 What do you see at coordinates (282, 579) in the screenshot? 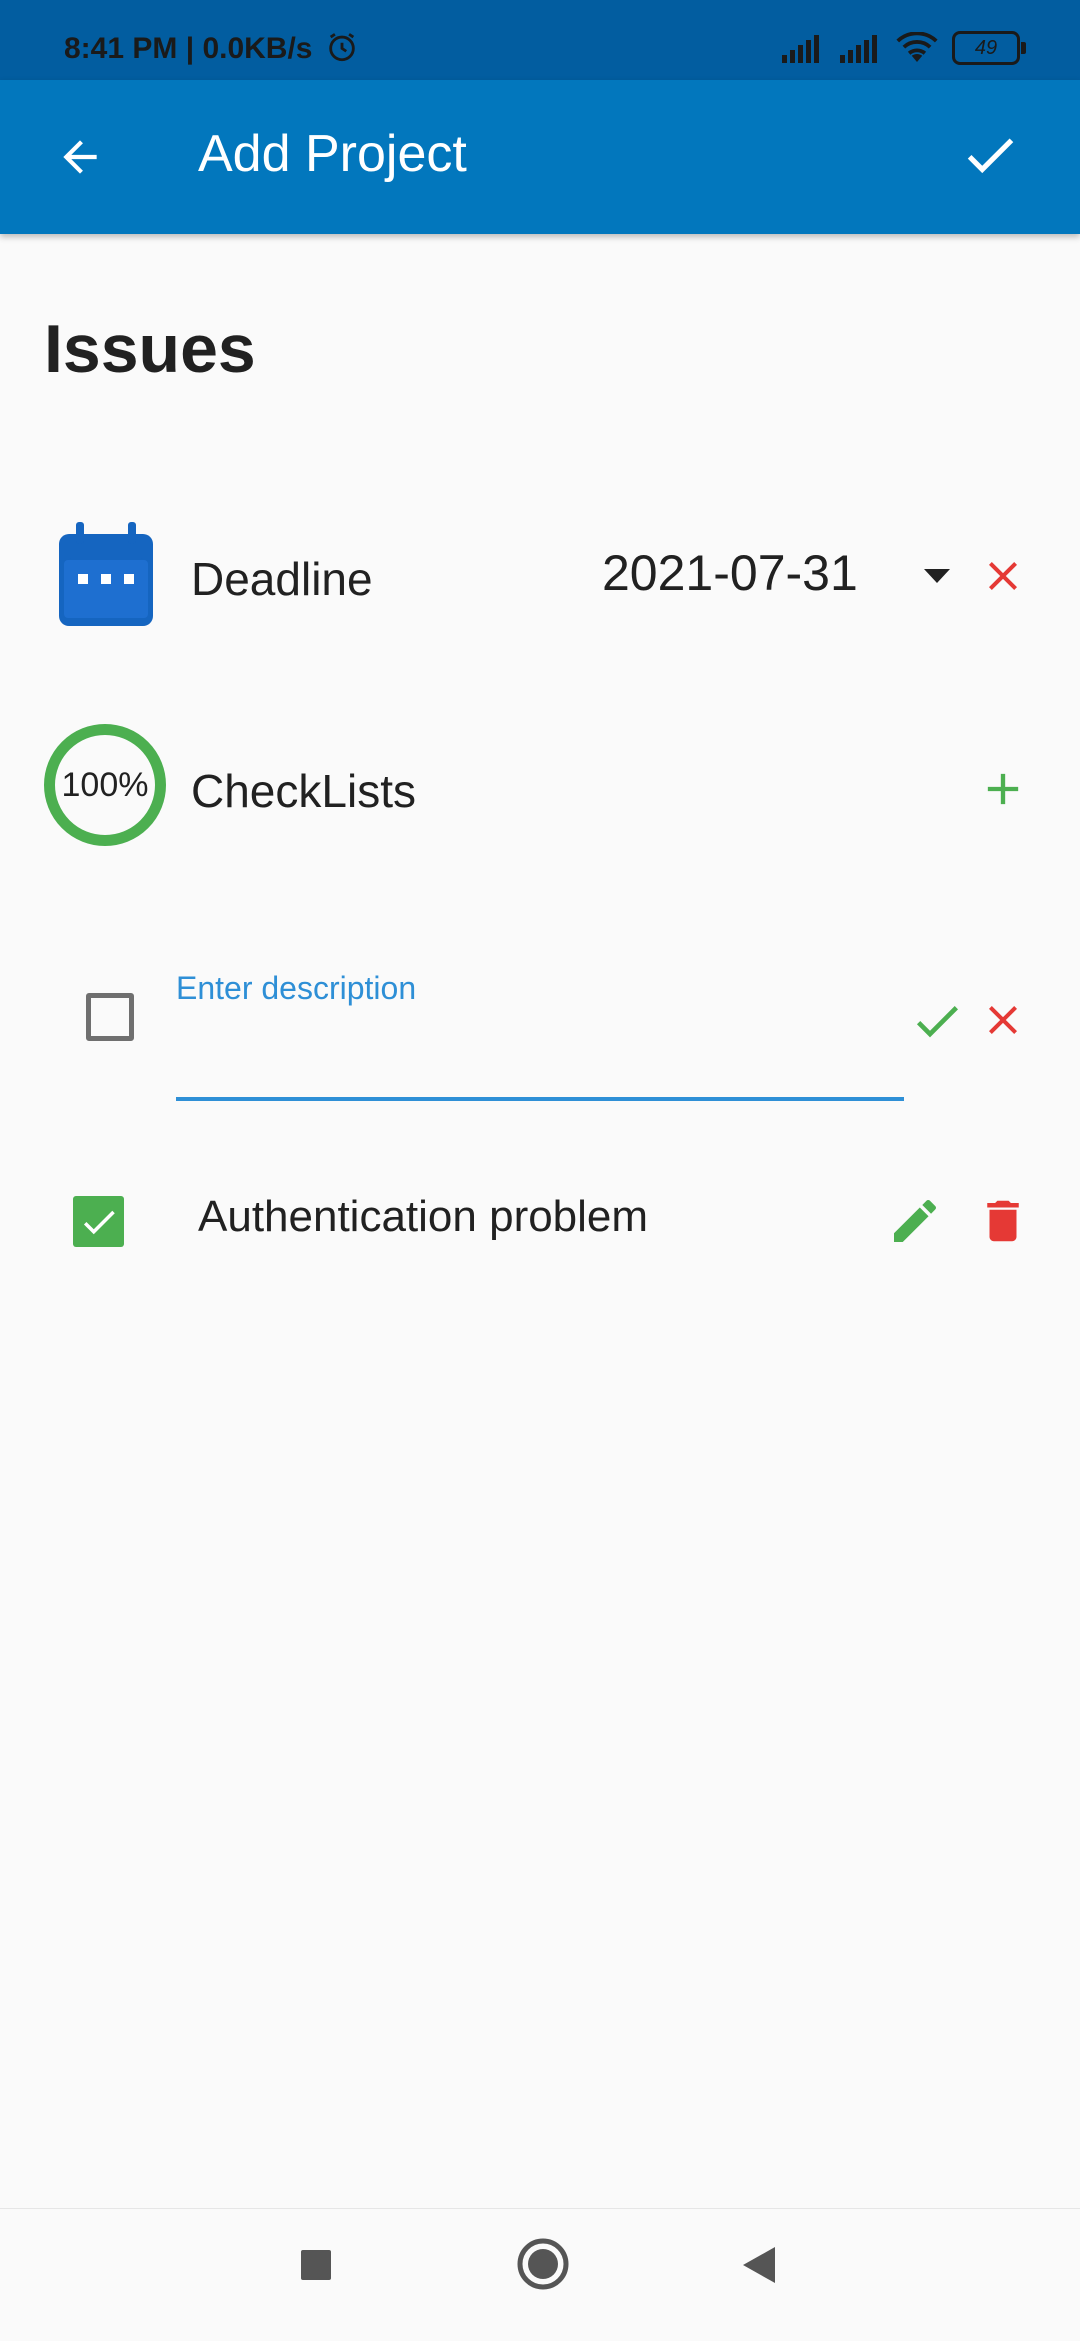
I see `deadline-label: Deadline` at bounding box center [282, 579].